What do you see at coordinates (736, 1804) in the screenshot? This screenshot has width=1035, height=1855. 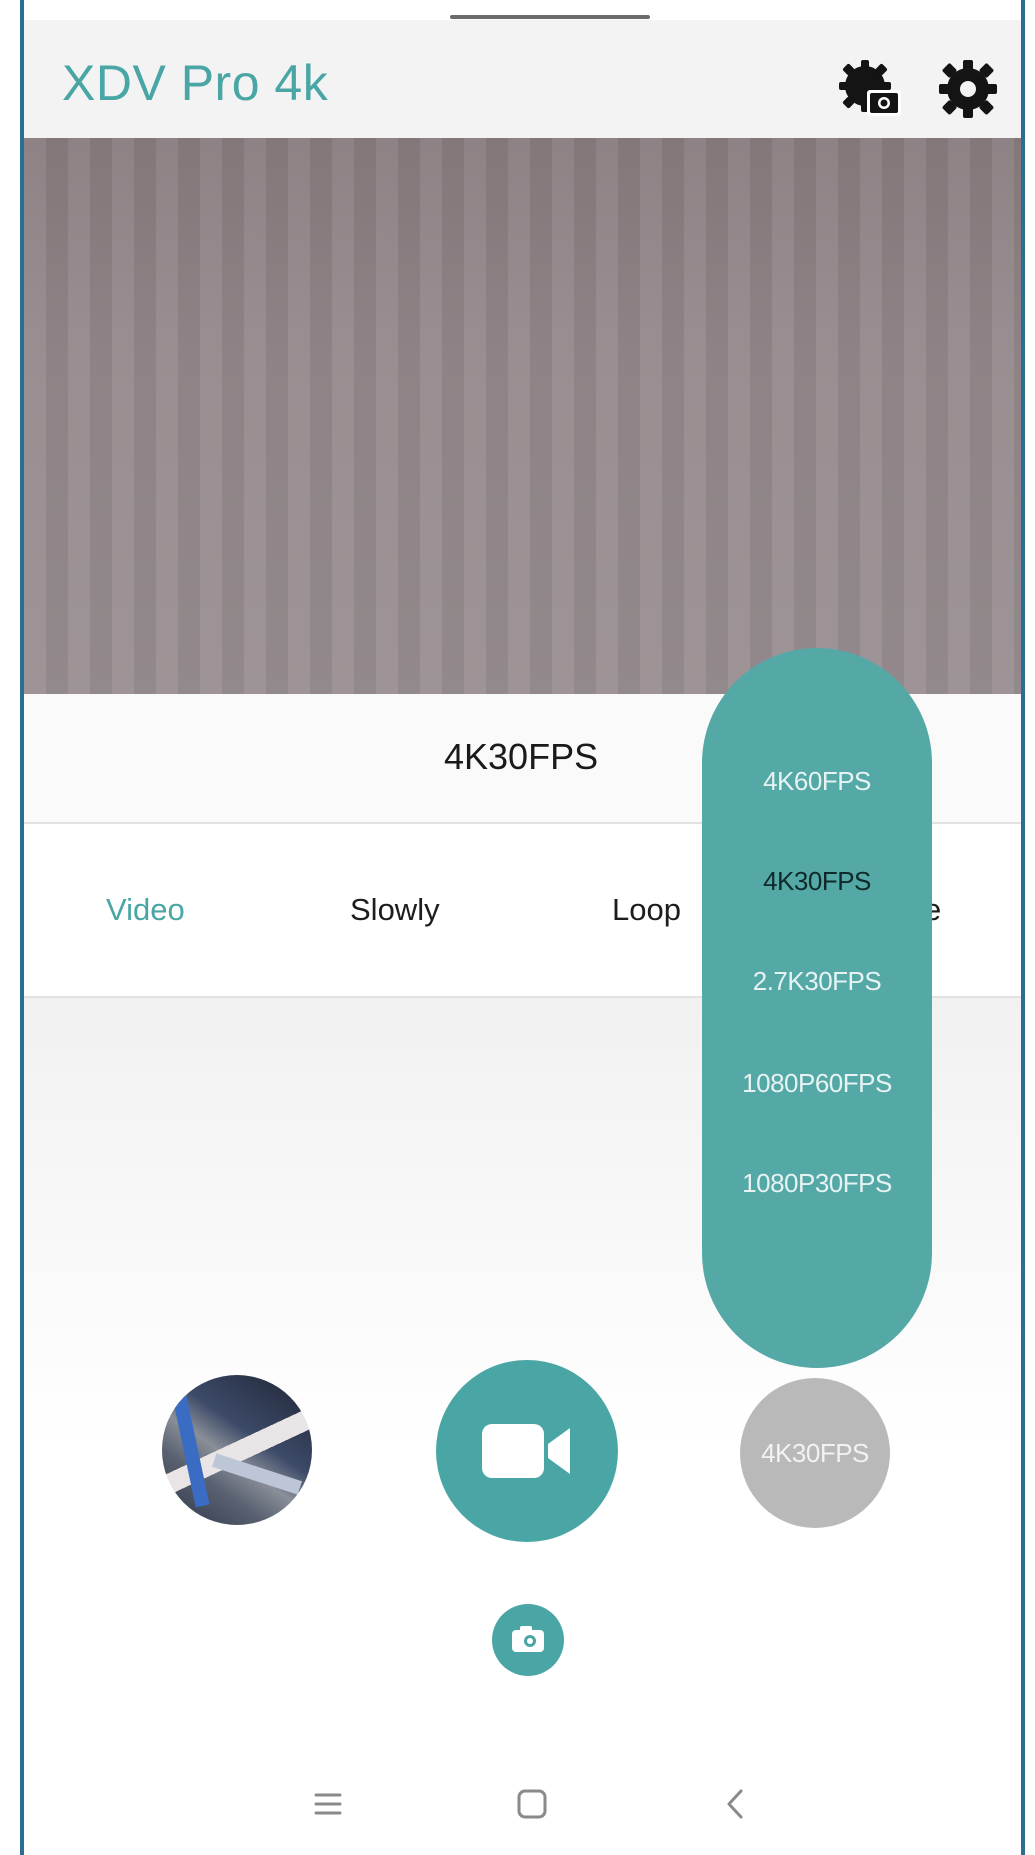 I see `back-icon` at bounding box center [736, 1804].